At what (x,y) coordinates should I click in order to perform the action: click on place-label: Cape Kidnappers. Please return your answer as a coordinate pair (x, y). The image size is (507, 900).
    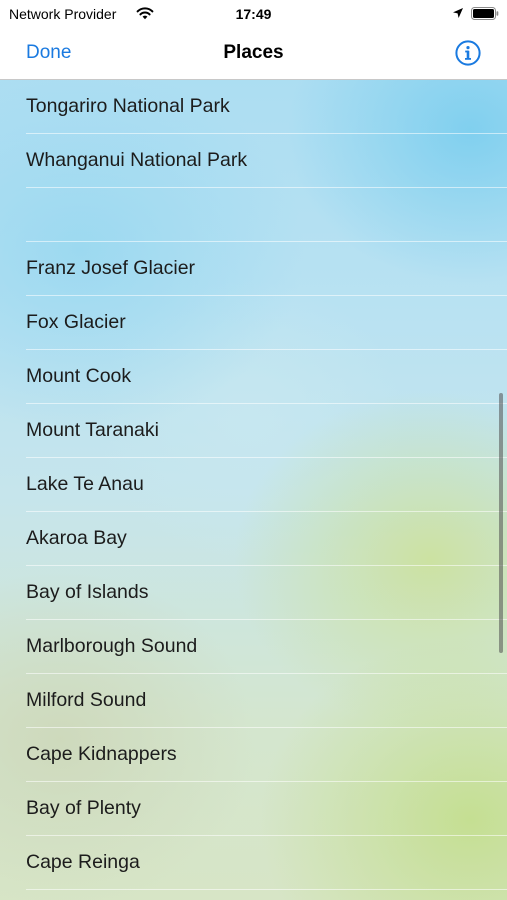
    Looking at the image, I should click on (101, 754).